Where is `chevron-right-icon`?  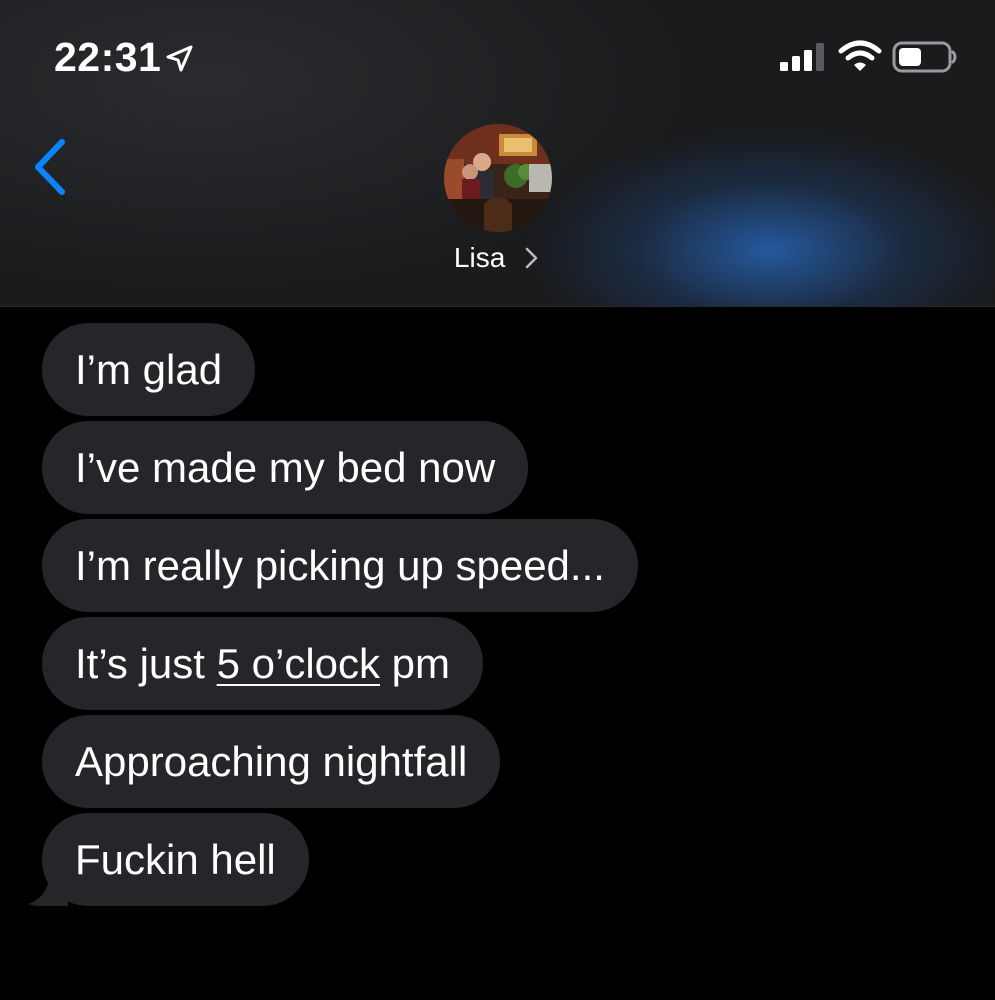
chevron-right-icon is located at coordinates (531, 257).